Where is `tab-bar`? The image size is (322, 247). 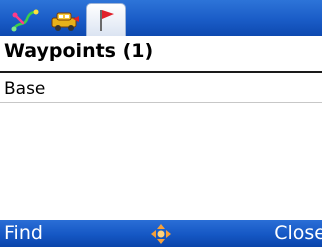
tab-bar is located at coordinates (161, 18).